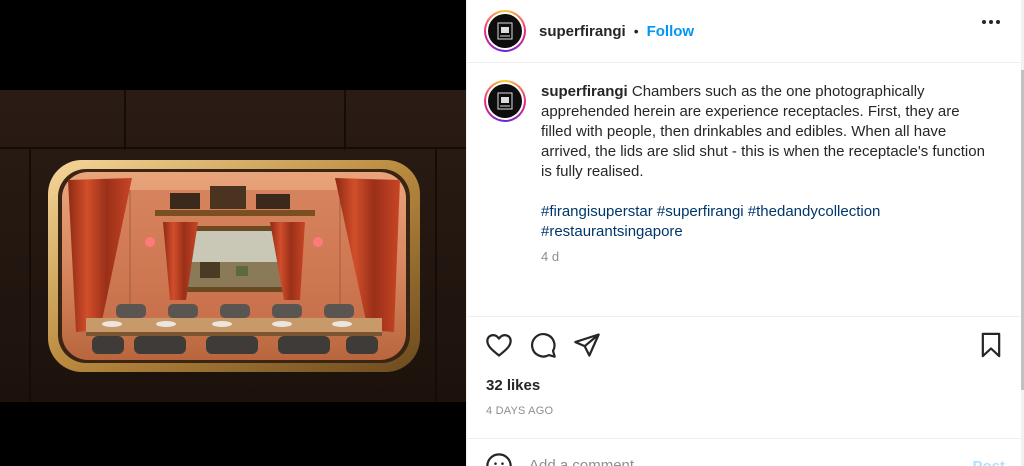 The image size is (1024, 466). Describe the element at coordinates (587, 345) in the screenshot. I see `send-icon` at that location.